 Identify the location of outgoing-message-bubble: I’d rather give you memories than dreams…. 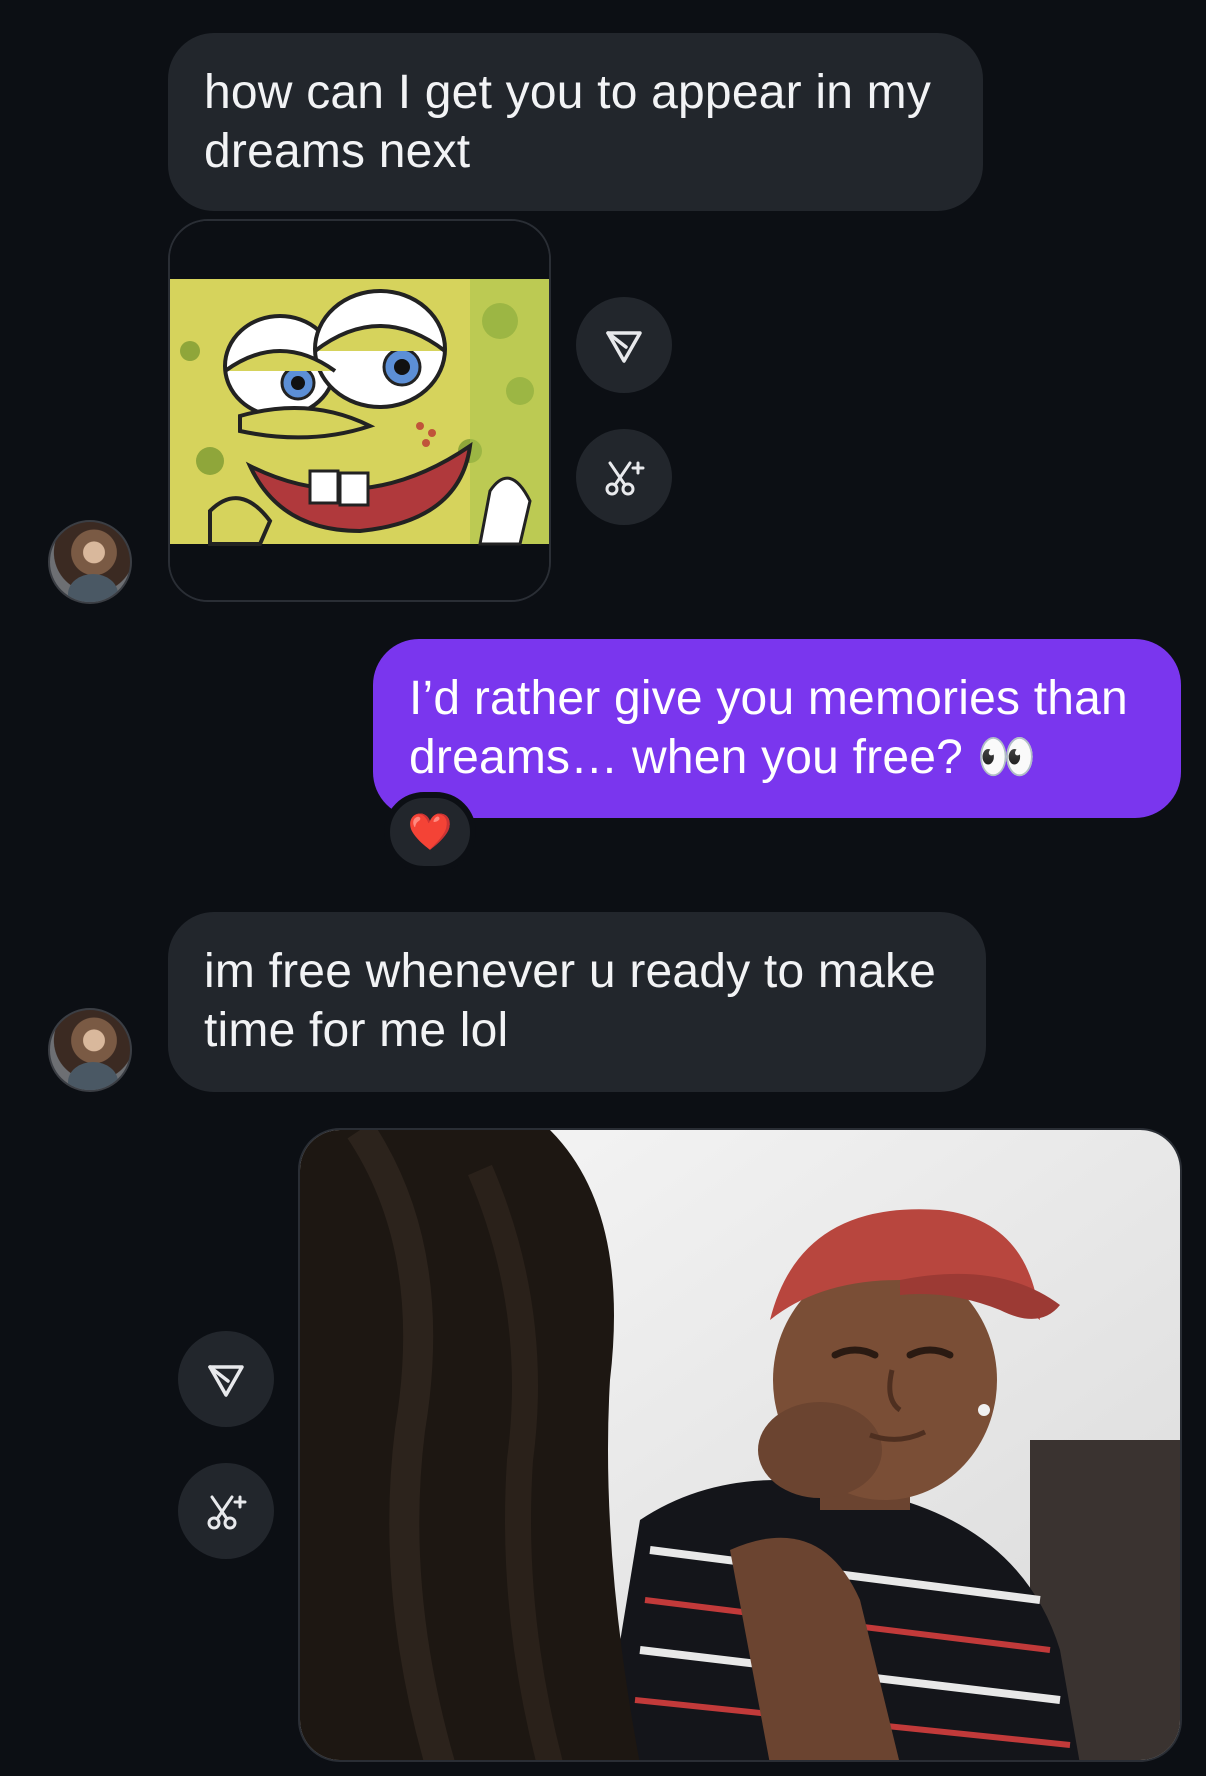
(777, 728).